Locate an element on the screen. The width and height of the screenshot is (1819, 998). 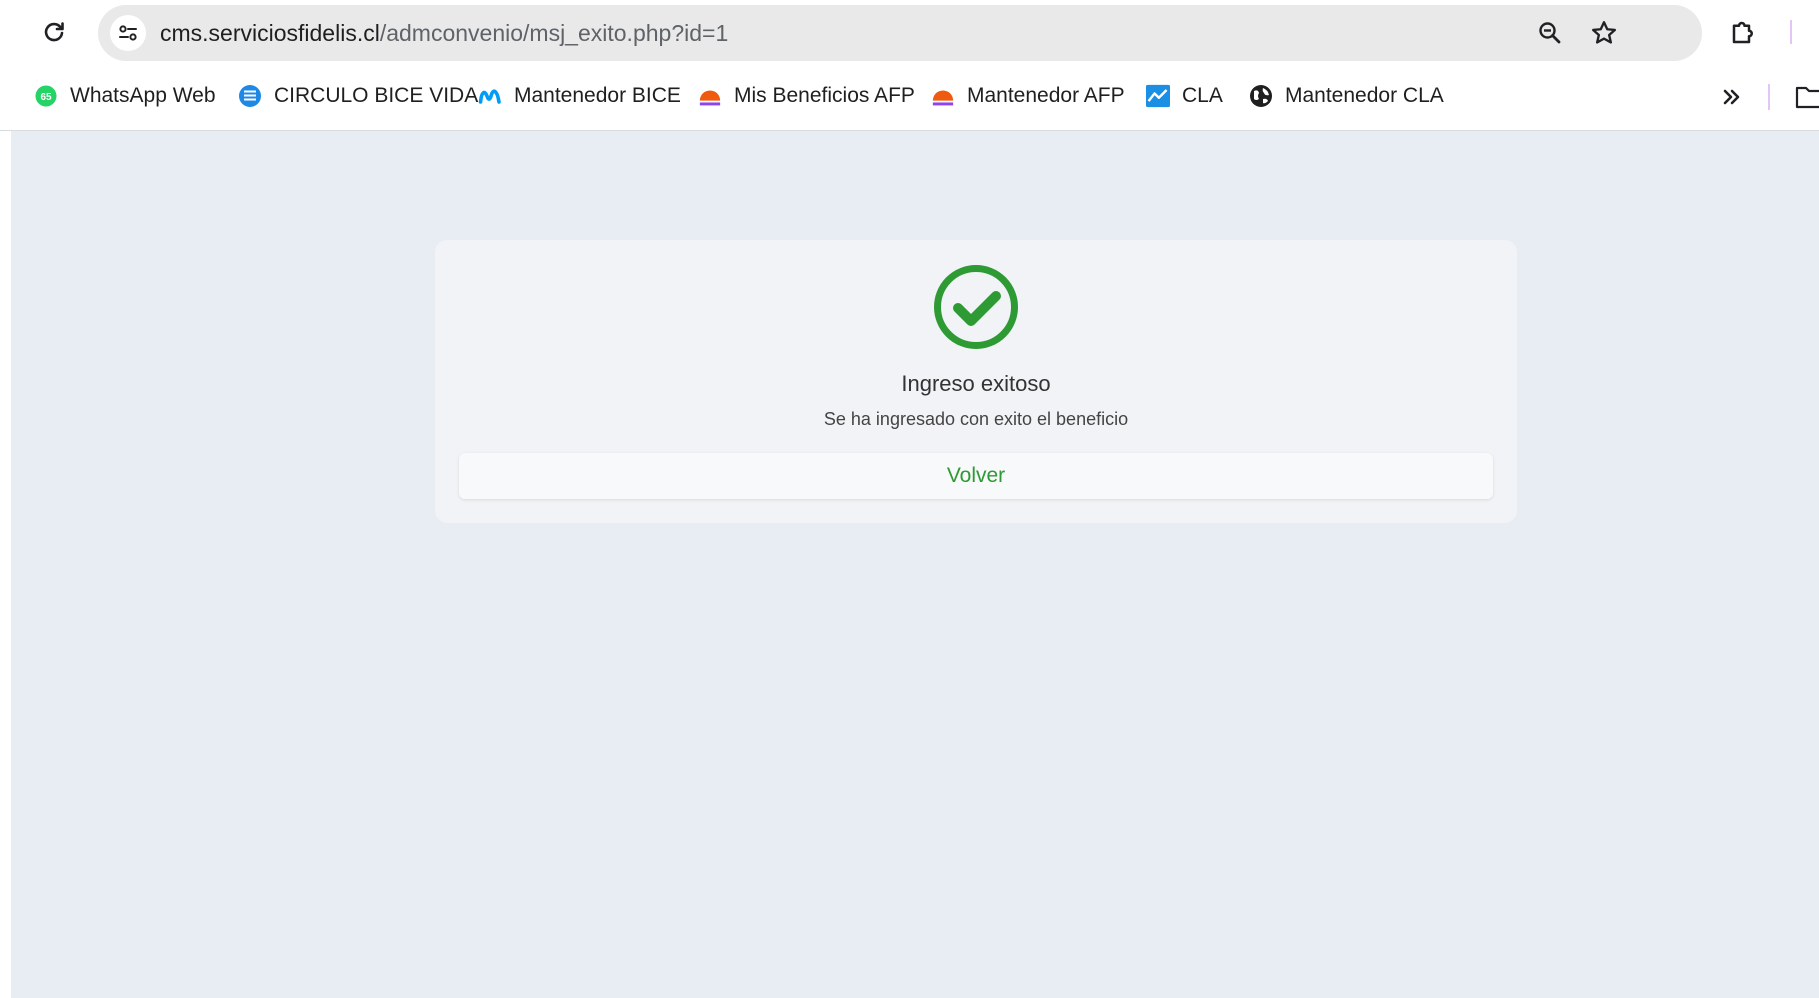
tune-icon is located at coordinates (128, 33).